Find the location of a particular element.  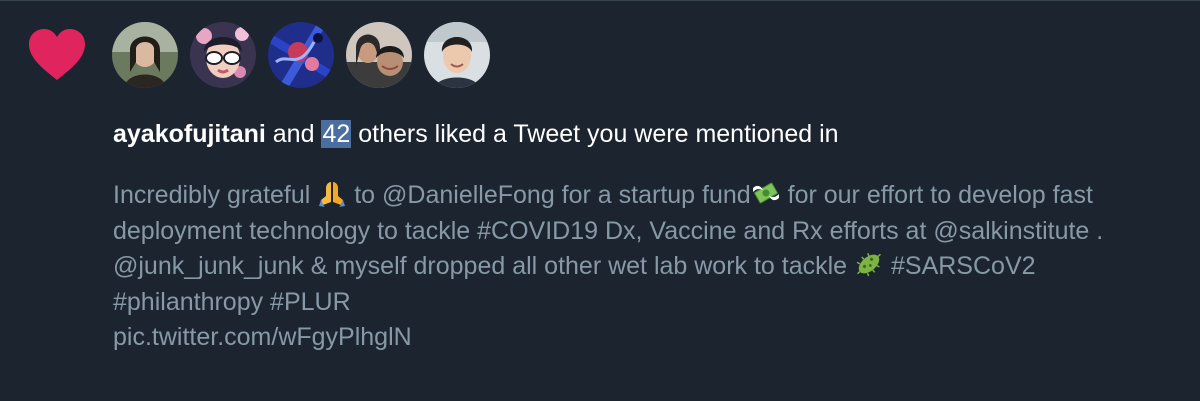

tweet-text-part: Incredibly grateful is located at coordinates (212, 195).